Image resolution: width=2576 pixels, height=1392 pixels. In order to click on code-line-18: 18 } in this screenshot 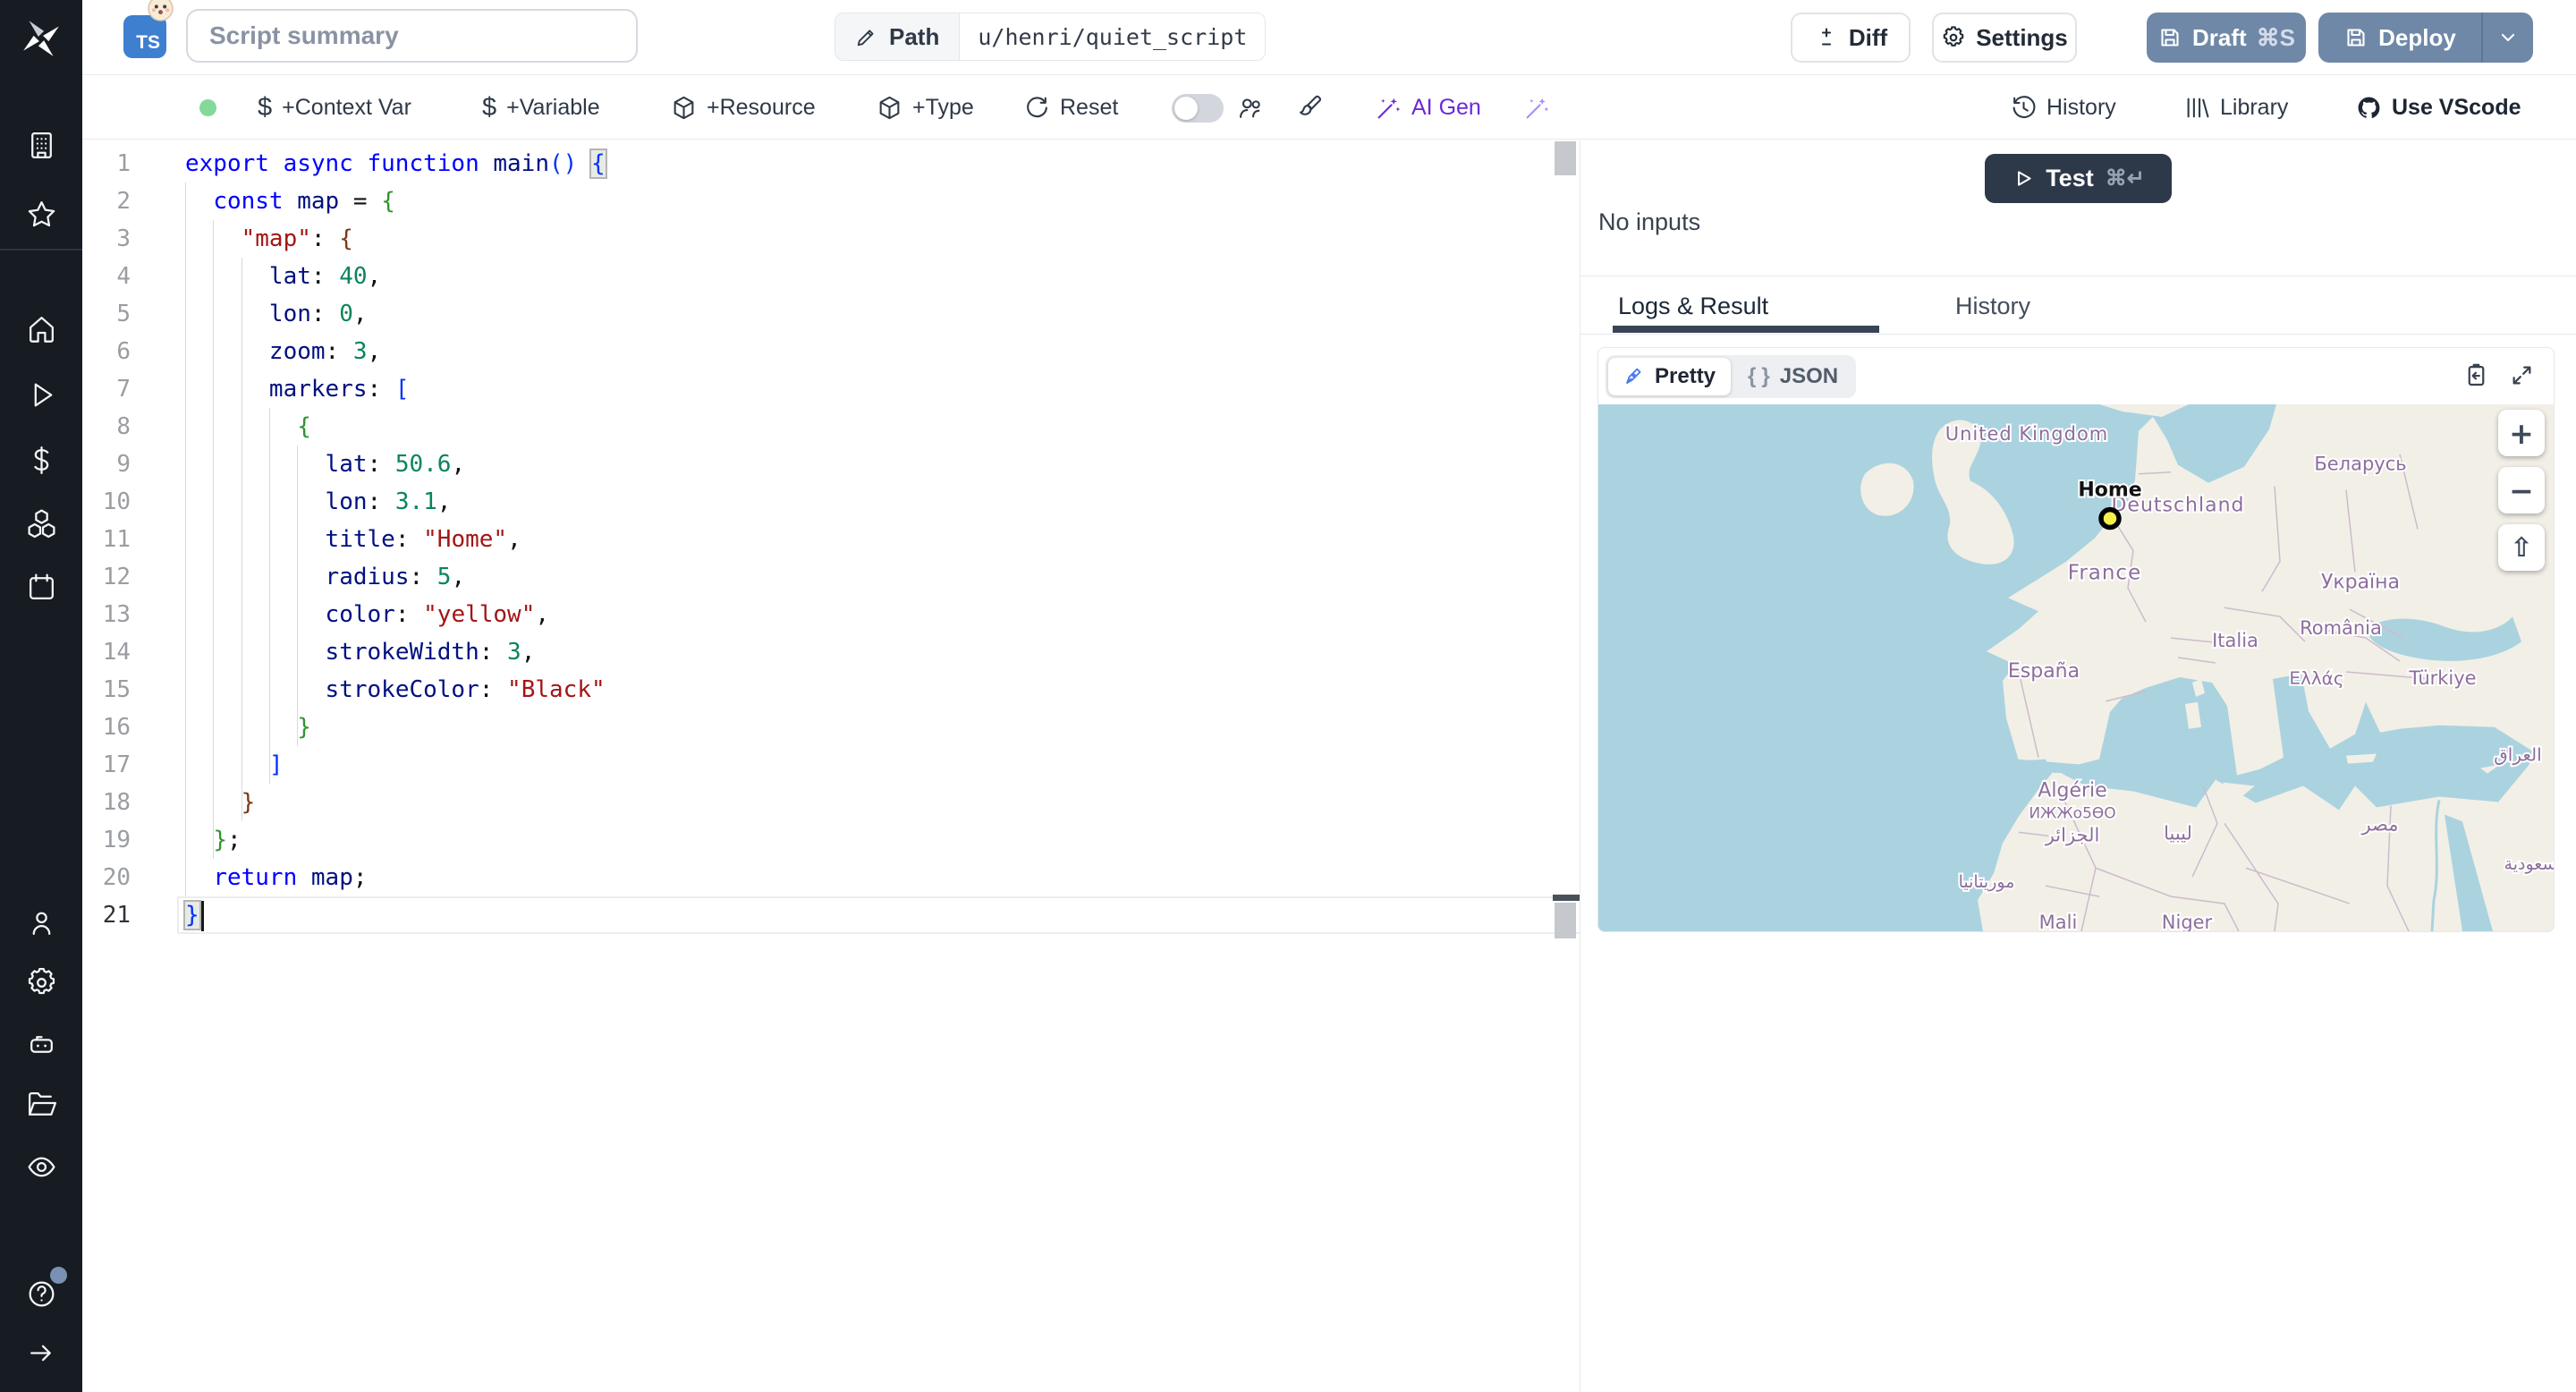, I will do `click(831, 802)`.